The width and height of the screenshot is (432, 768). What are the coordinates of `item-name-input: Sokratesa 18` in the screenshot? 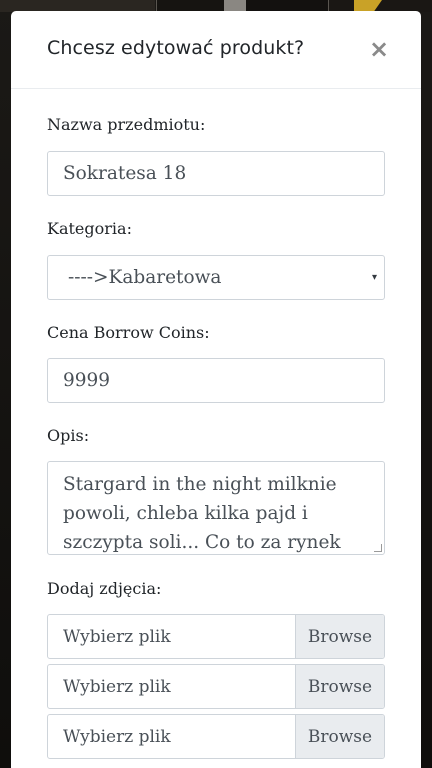 It's located at (216, 173).